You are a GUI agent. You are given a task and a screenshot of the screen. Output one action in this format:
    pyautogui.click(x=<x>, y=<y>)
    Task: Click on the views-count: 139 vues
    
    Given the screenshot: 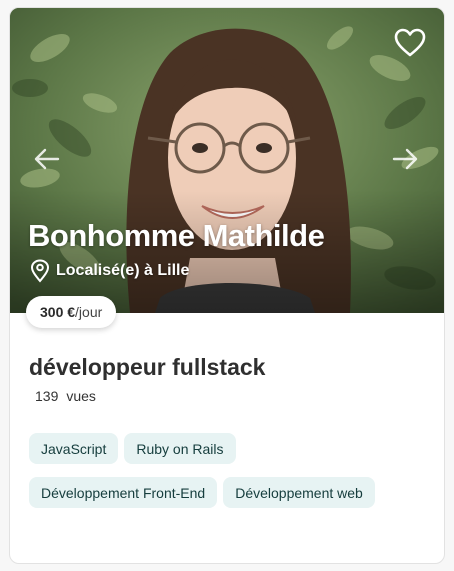 What is the action you would take?
    pyautogui.click(x=65, y=396)
    